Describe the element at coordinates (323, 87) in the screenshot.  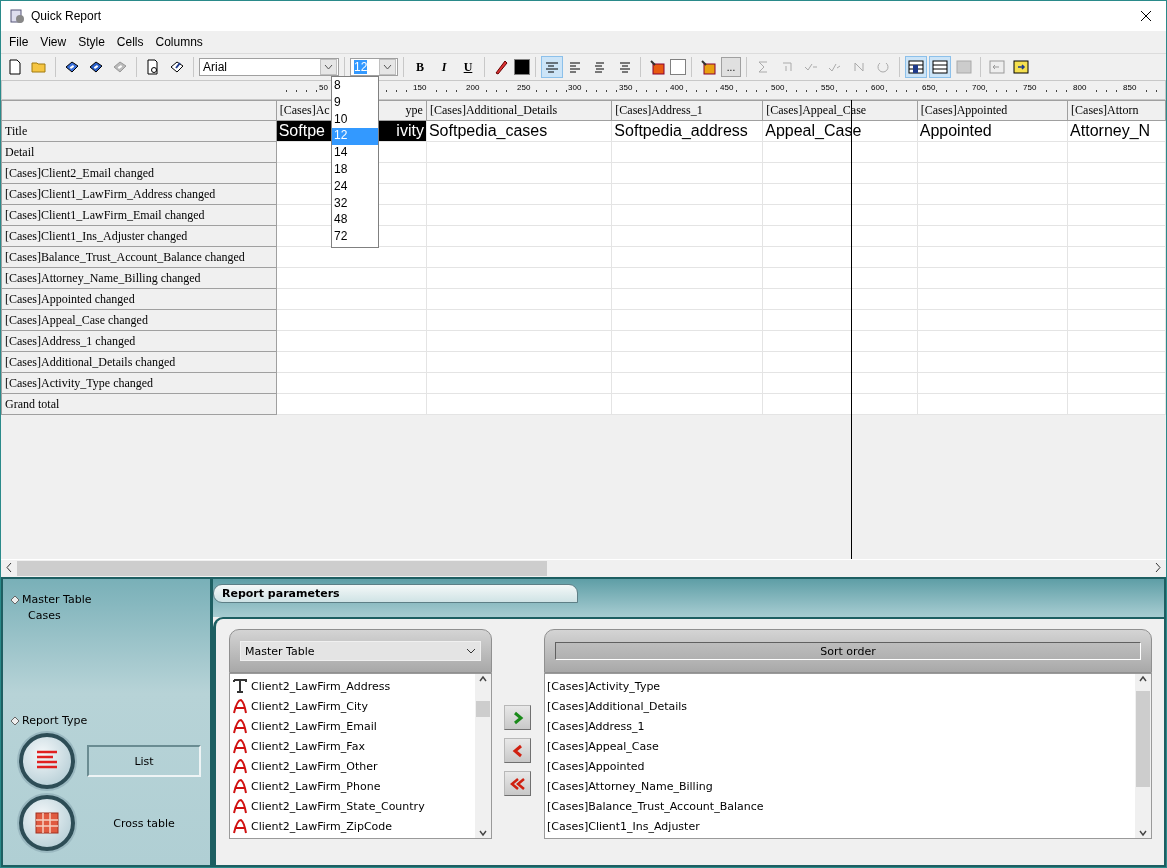
I see `ruler-label: 50` at that location.